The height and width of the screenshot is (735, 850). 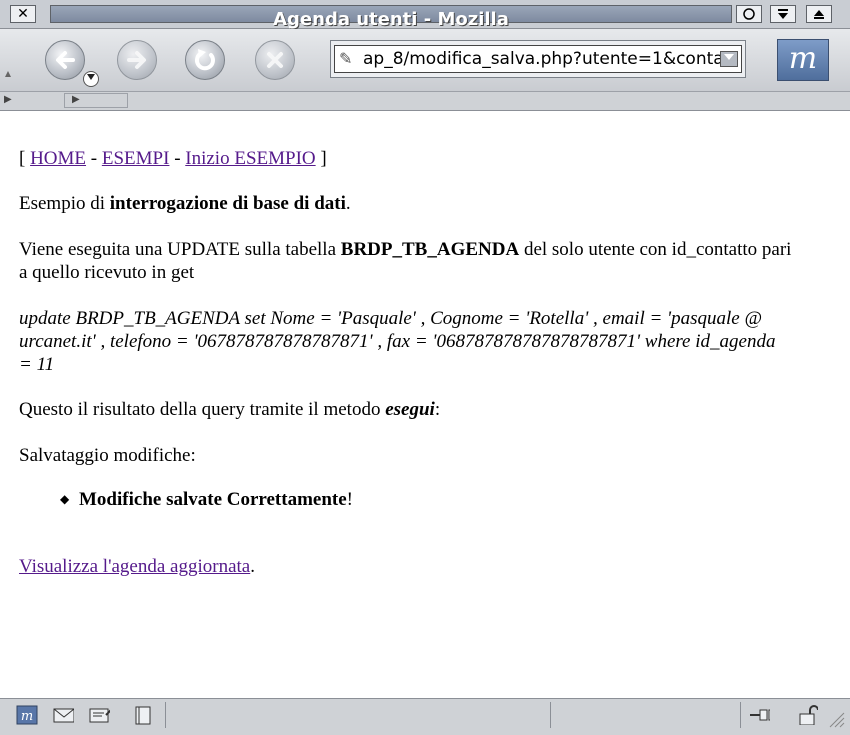 I want to click on mail-icon, so click(x=63, y=715).